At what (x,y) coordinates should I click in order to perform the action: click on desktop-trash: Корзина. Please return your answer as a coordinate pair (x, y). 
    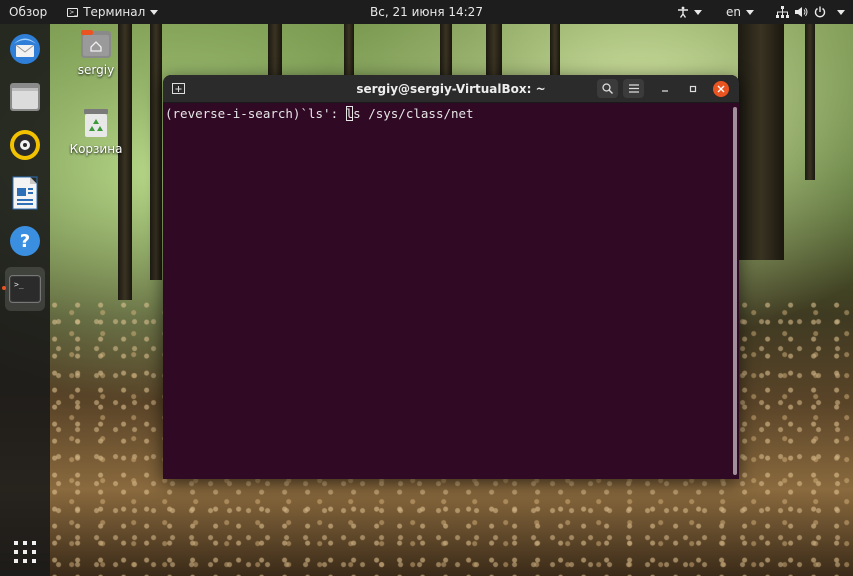
    Looking at the image, I should click on (96, 132).